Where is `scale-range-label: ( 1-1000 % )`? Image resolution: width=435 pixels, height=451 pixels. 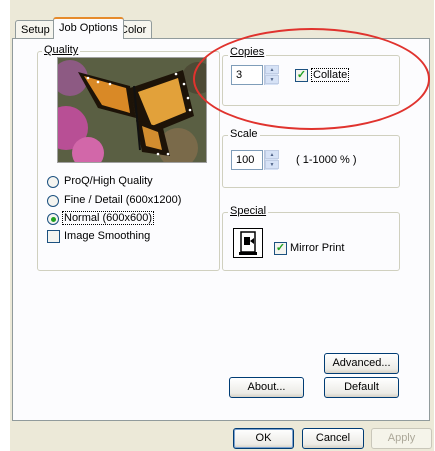
scale-range-label: ( 1-1000 % ) is located at coordinates (326, 160).